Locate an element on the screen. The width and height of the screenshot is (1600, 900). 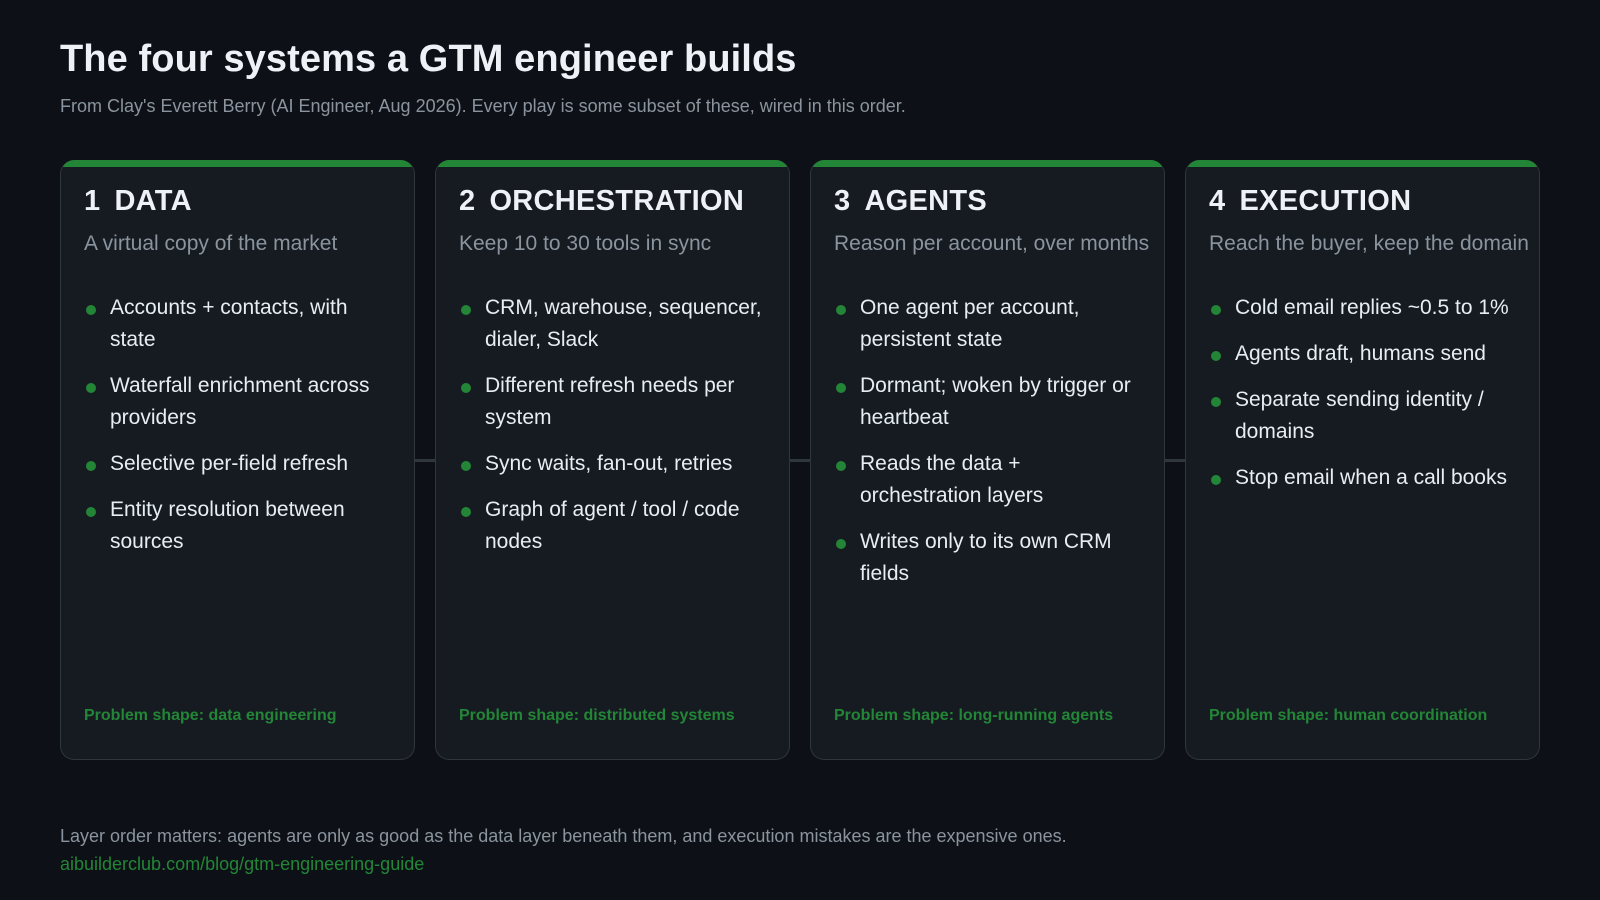
card-heading: 1 DATA is located at coordinates (138, 201).